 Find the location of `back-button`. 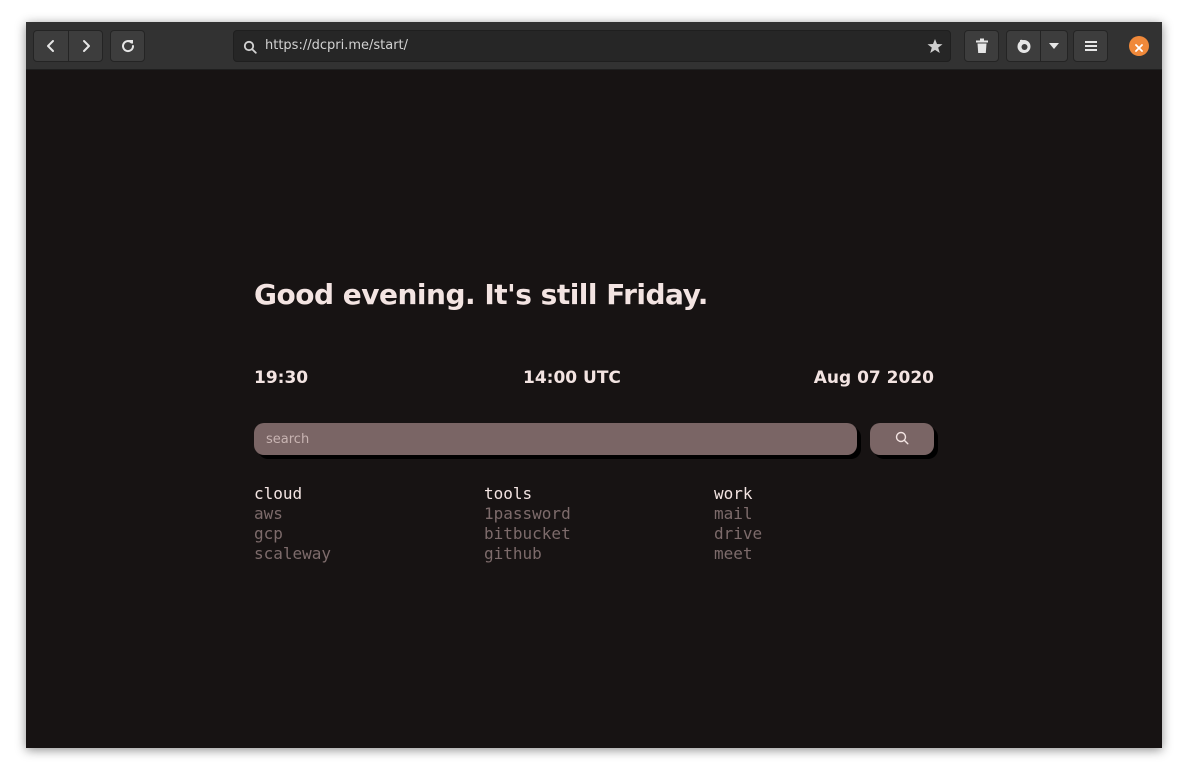

back-button is located at coordinates (51, 46).